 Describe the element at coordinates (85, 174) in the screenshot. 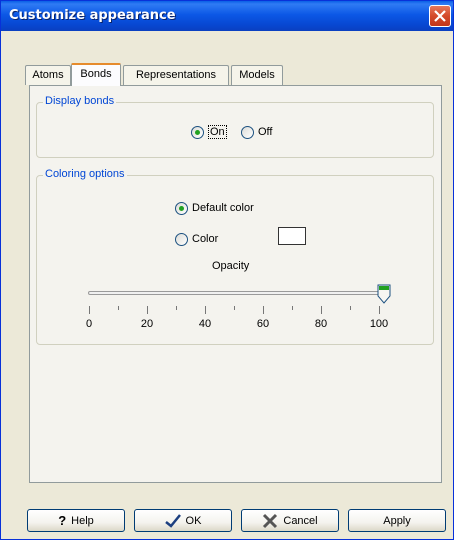

I see `coloring-options-title: Coloring options` at that location.